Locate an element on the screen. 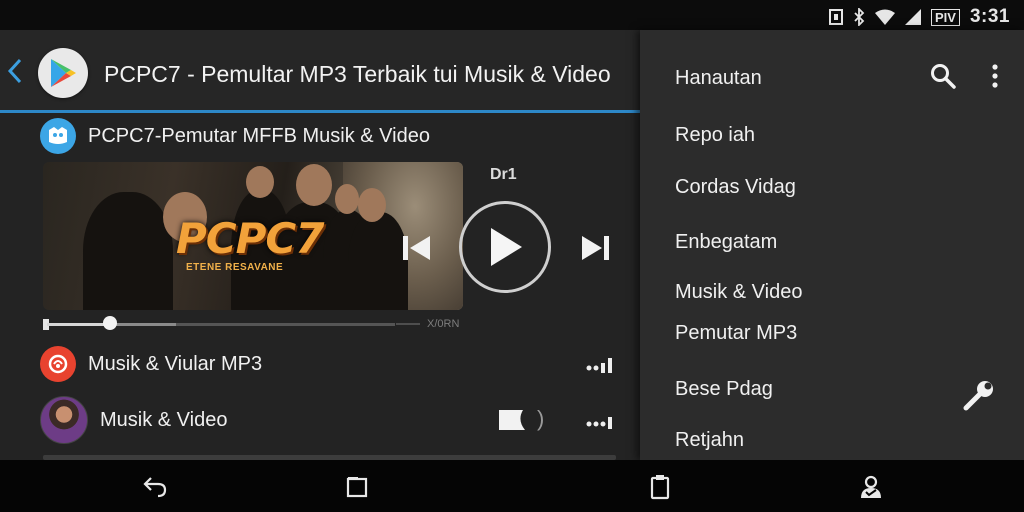  back-arrow-icon is located at coordinates (15, 71).